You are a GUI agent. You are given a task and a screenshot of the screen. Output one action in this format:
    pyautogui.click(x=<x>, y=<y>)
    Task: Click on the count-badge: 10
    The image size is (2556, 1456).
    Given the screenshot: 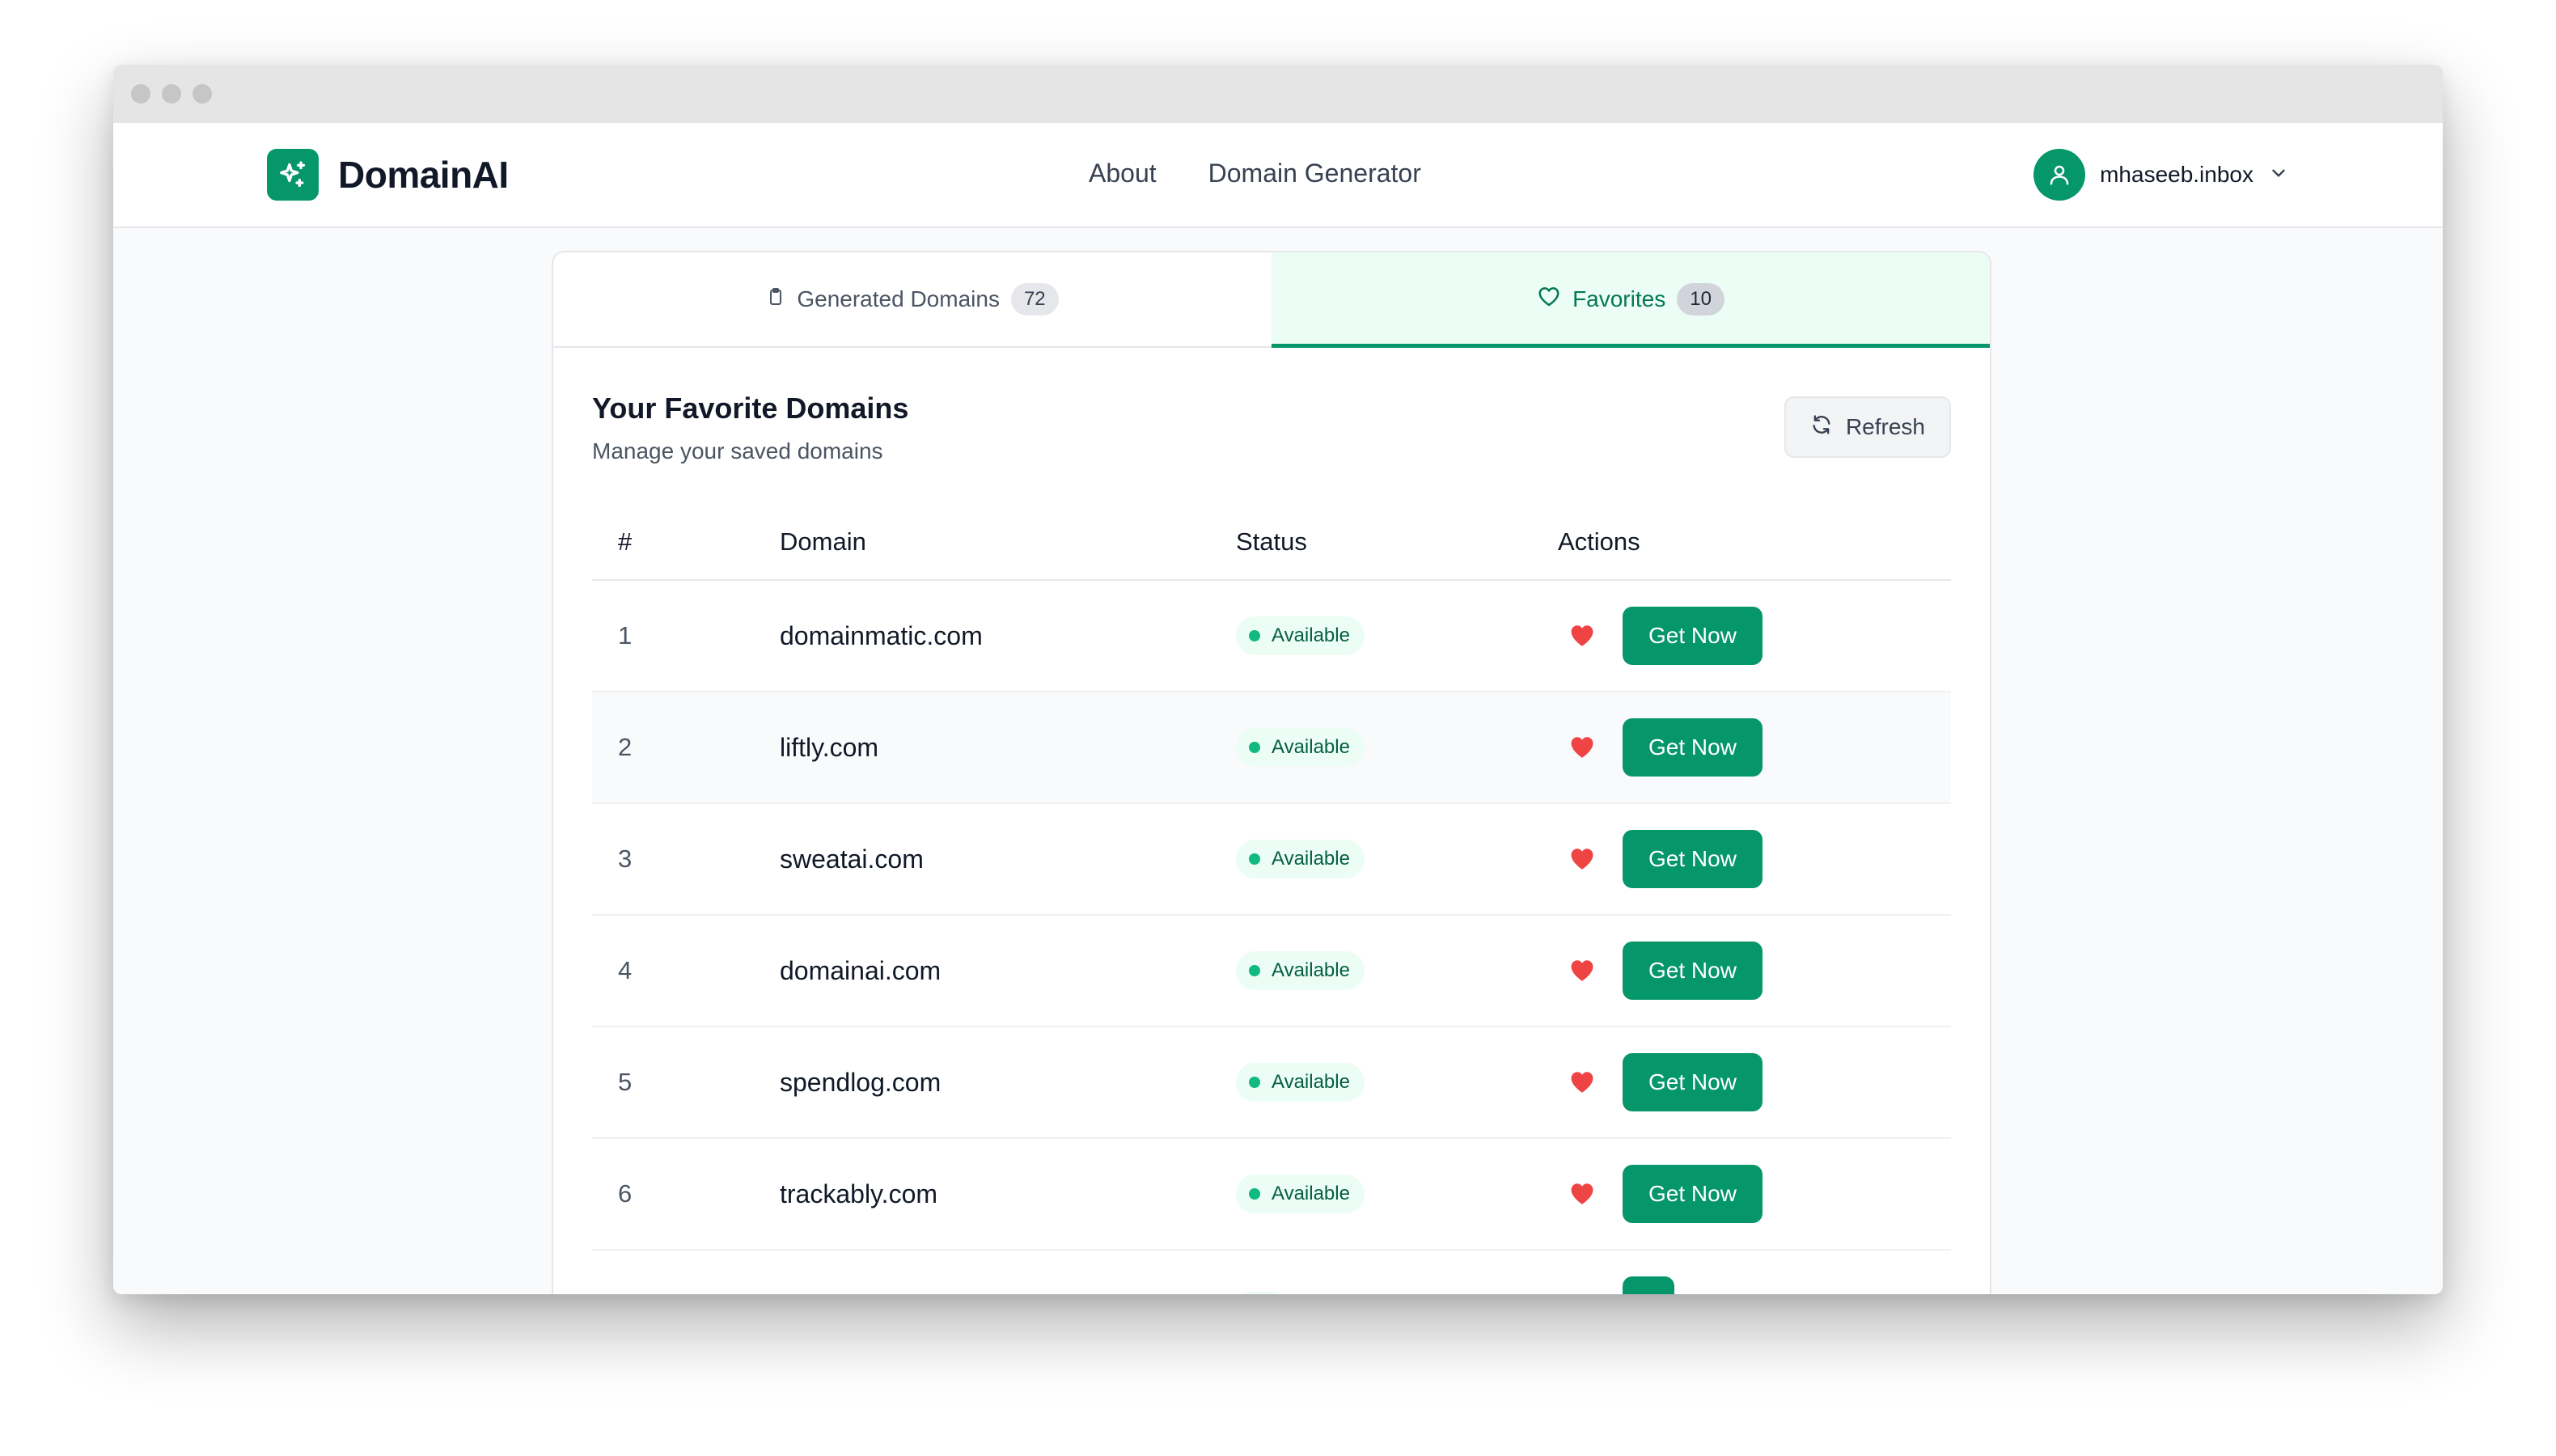 What is the action you would take?
    pyautogui.click(x=1701, y=299)
    